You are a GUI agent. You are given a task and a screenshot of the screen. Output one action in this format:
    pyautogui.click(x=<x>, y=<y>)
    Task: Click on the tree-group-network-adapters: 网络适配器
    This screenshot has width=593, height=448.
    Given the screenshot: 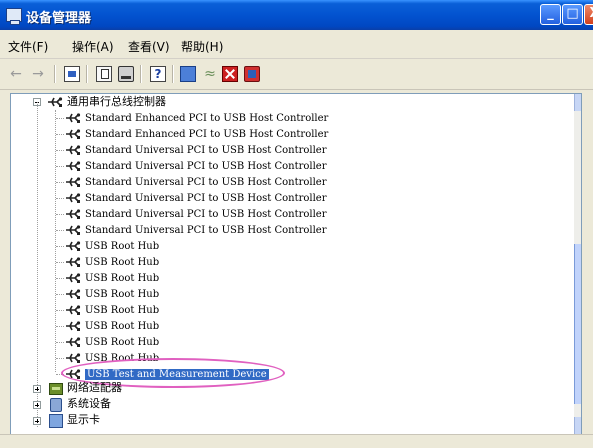 What is the action you would take?
    pyautogui.click(x=94, y=388)
    